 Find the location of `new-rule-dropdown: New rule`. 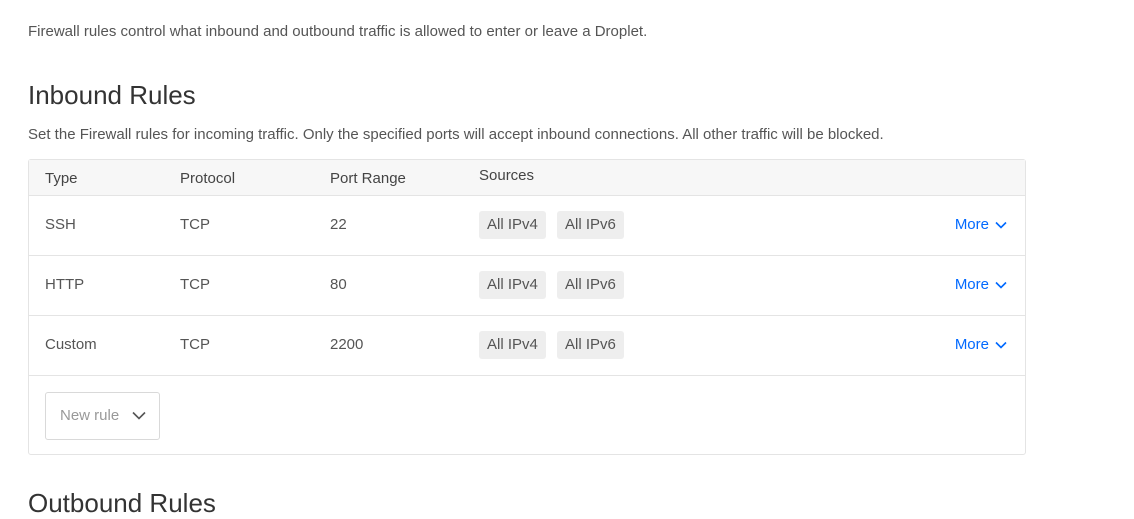

new-rule-dropdown: New rule is located at coordinates (102, 416).